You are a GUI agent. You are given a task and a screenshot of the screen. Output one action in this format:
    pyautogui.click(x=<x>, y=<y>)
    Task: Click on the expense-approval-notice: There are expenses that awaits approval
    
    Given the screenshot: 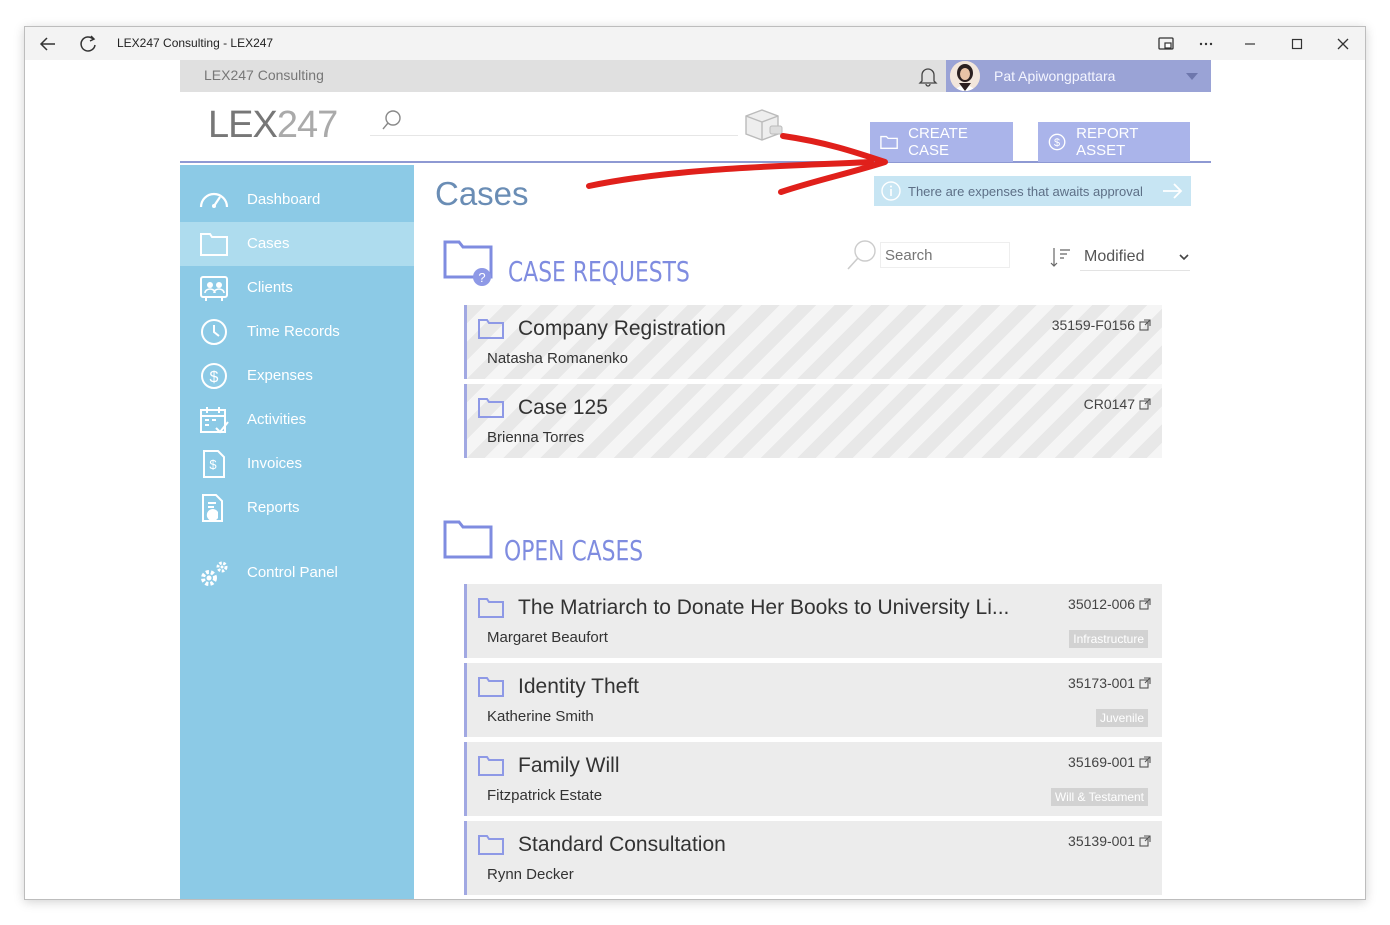 What is the action you would take?
    pyautogui.click(x=1032, y=191)
    